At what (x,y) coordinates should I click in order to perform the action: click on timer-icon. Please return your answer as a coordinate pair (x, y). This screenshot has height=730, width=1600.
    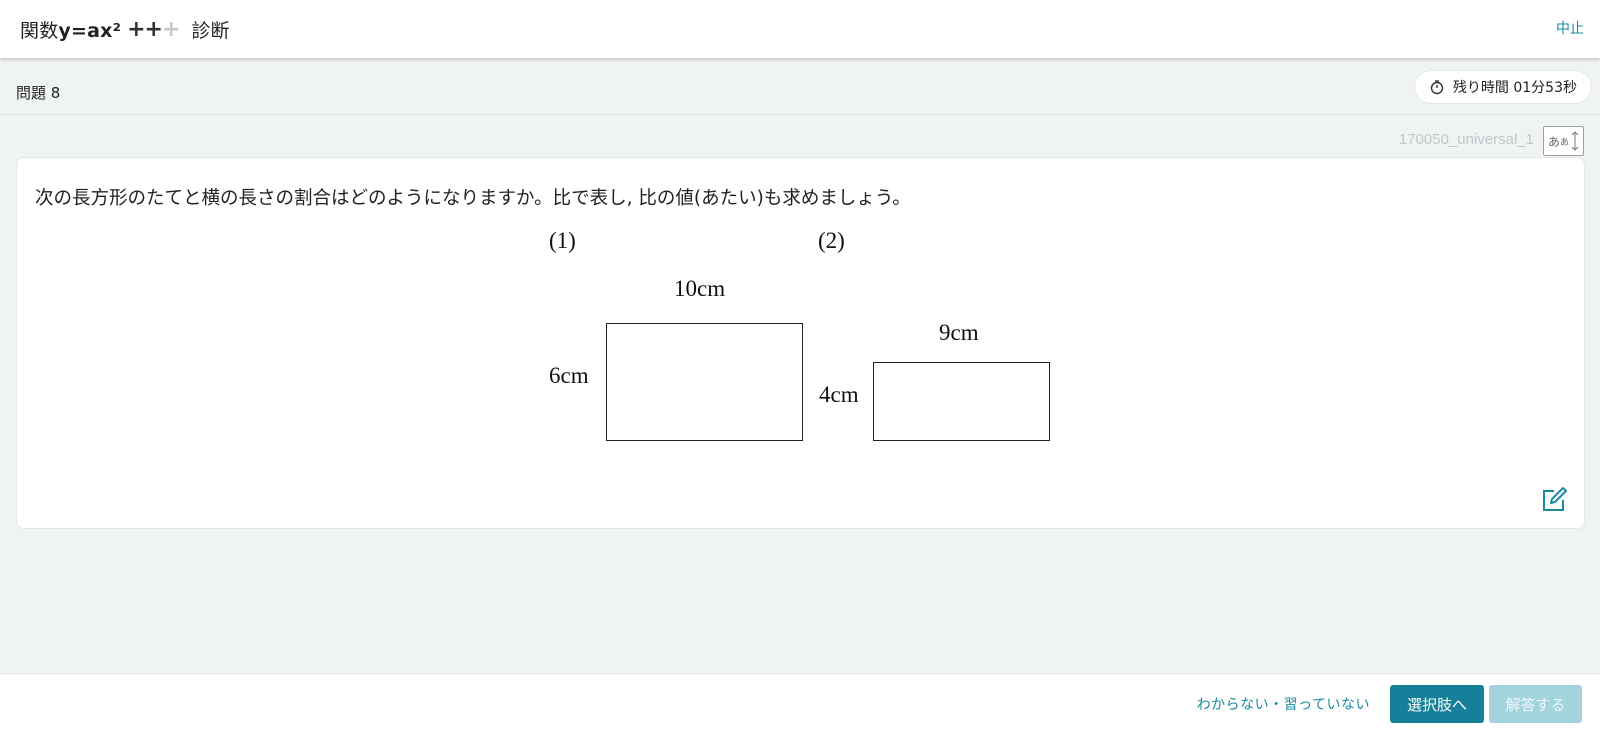
    Looking at the image, I should click on (1437, 87).